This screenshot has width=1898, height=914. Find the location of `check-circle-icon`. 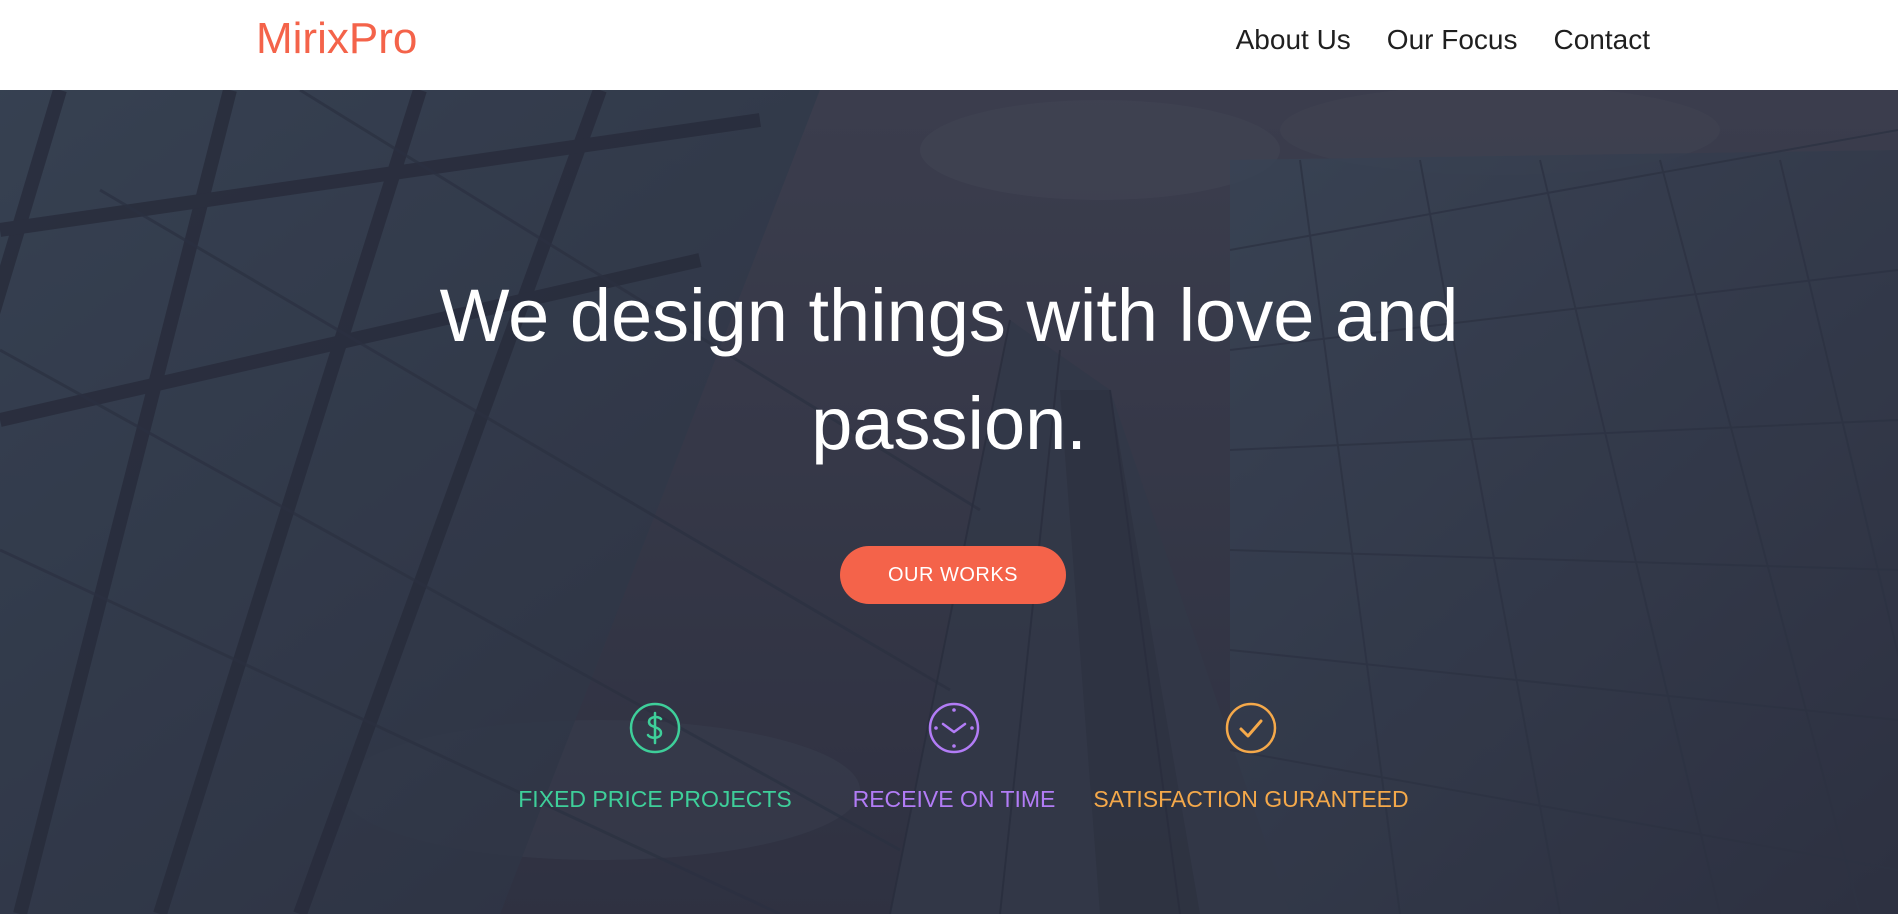

check-circle-icon is located at coordinates (1251, 728).